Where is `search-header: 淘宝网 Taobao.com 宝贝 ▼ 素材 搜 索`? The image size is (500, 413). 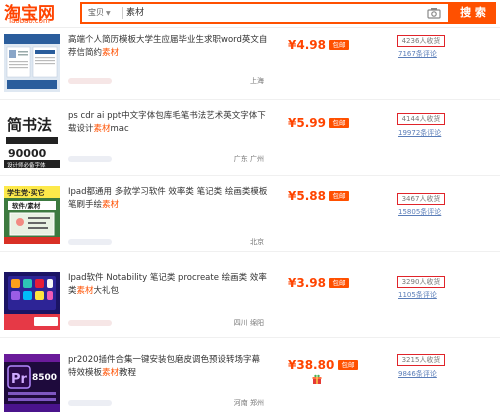
search-header: 淘宝网 Taobao.com 宝贝 ▼ 素材 搜 索 is located at coordinates (250, 14).